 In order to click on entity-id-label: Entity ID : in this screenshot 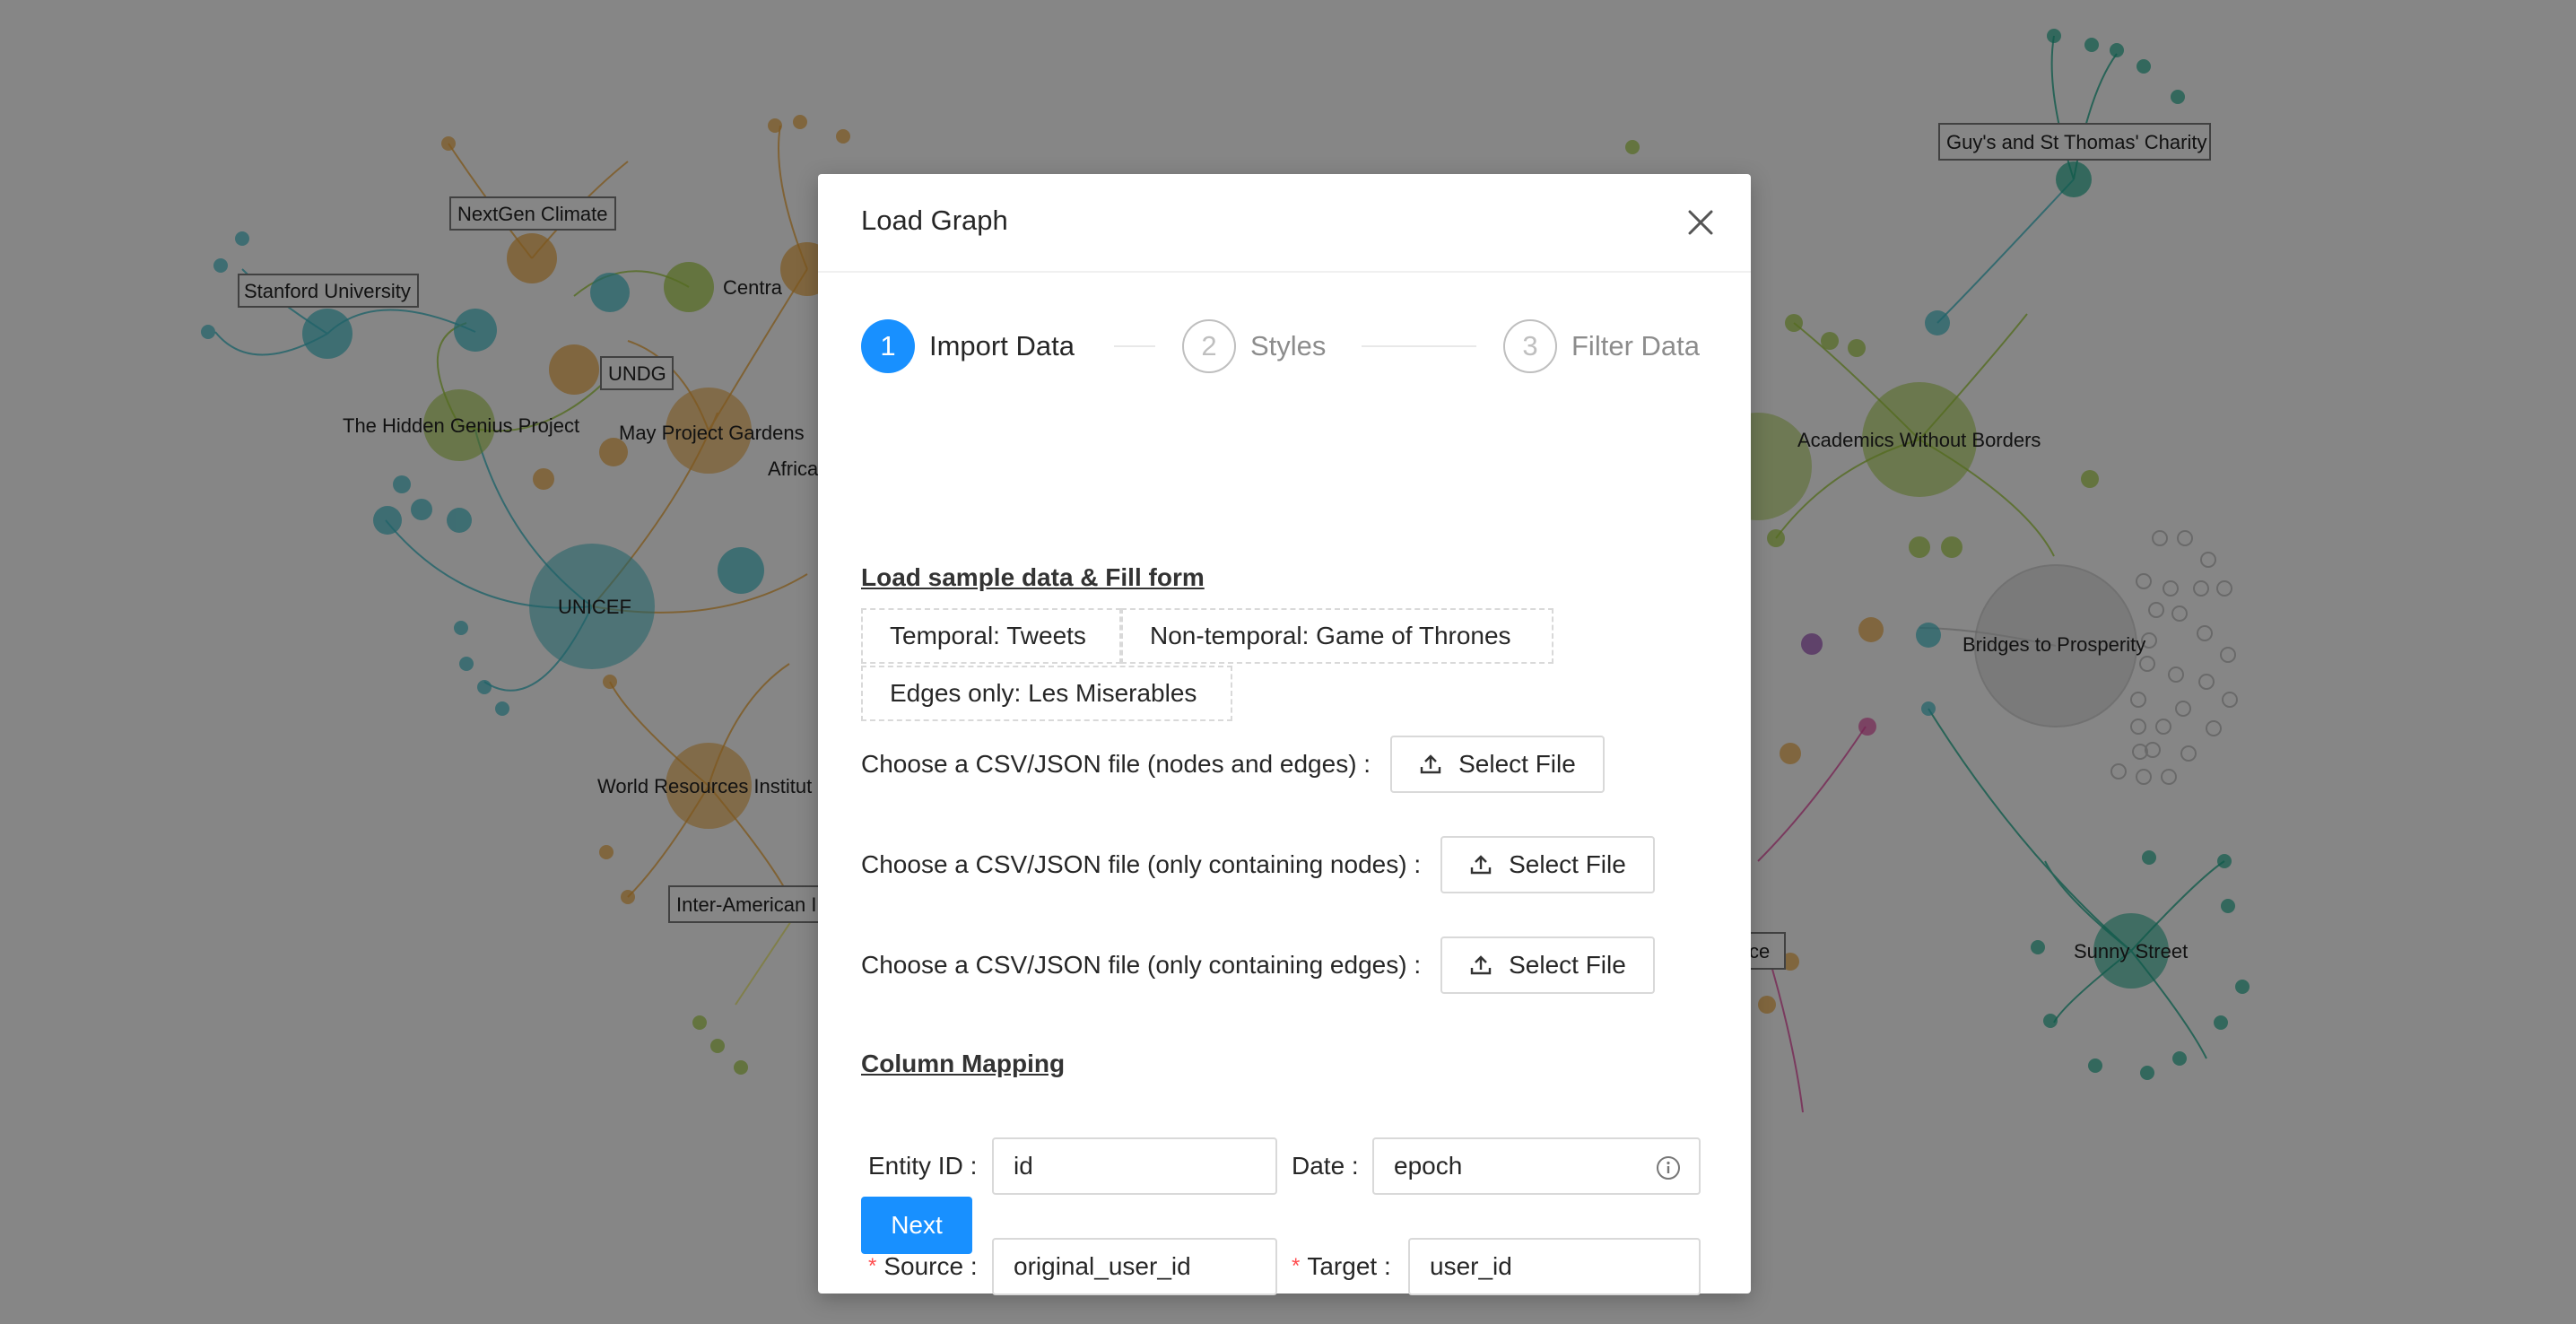, I will do `click(923, 1166)`.